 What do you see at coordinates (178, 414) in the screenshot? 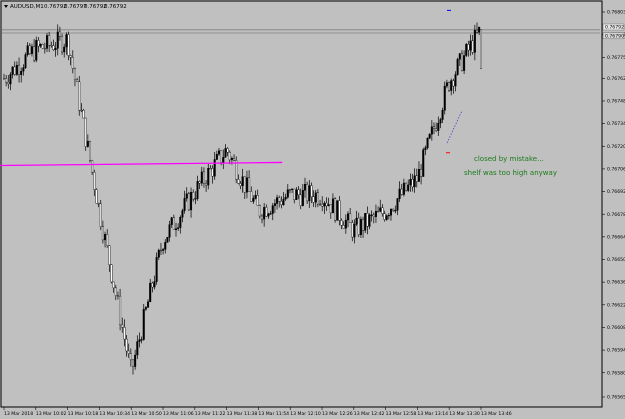
I see `time-tick-label: 13 Mar 11:06` at bounding box center [178, 414].